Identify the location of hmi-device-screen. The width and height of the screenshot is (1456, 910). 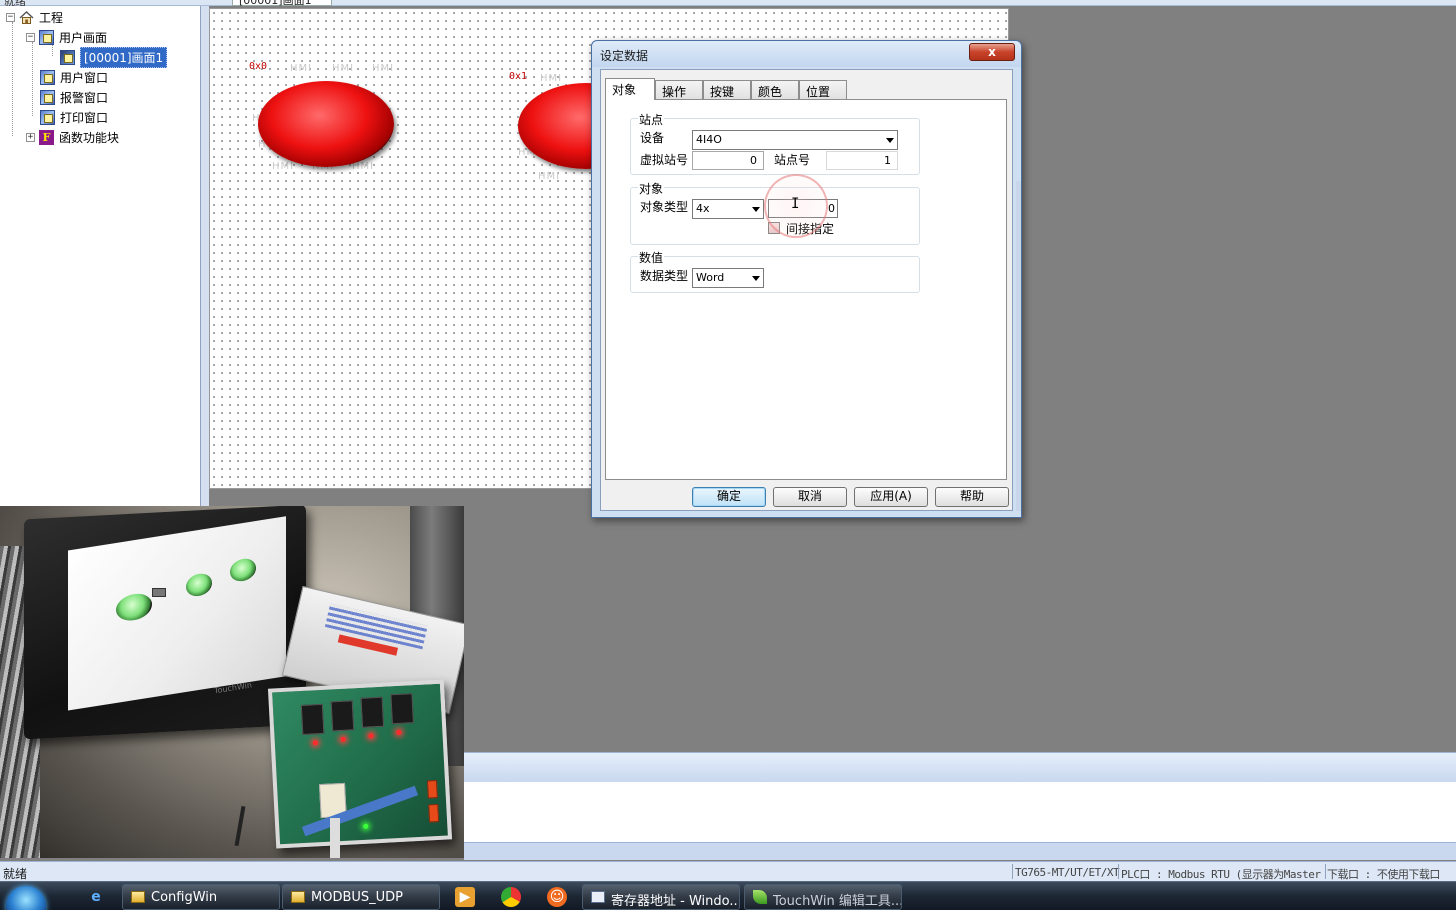
(177, 613).